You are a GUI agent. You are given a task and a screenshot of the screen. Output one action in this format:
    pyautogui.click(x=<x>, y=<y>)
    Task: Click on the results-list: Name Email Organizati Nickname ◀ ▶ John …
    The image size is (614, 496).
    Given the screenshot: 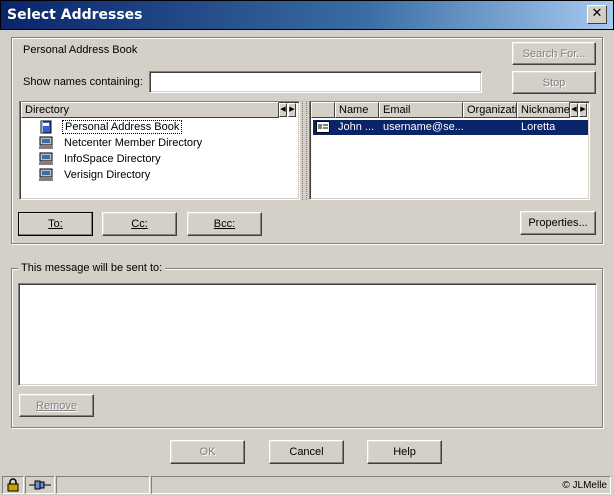 What is the action you would take?
    pyautogui.click(x=449, y=150)
    